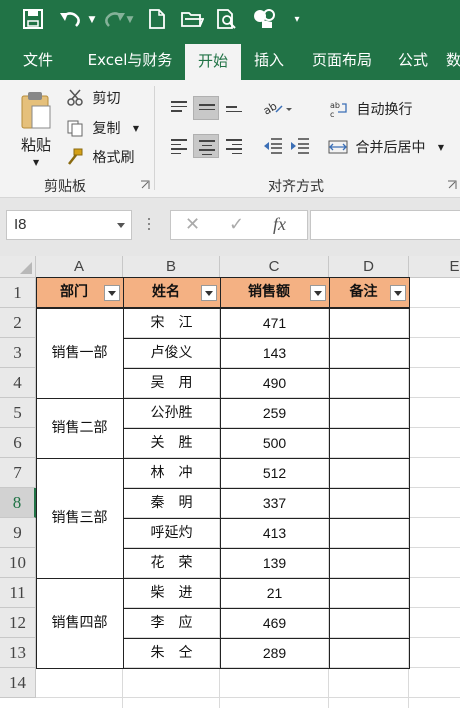 The width and height of the screenshot is (460, 708). What do you see at coordinates (18, 323) in the screenshot?
I see `row-header: 2` at bounding box center [18, 323].